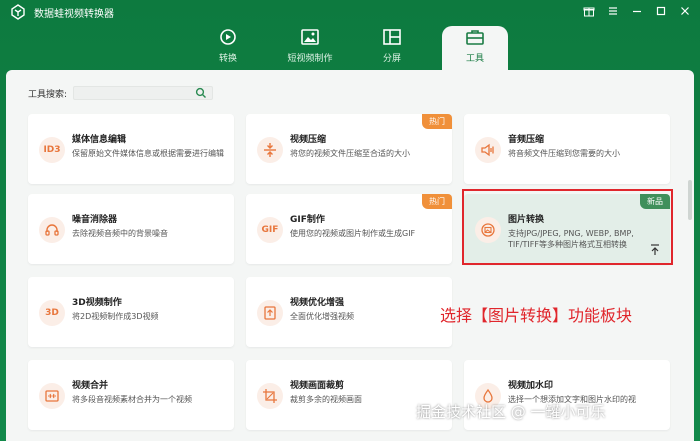 Image resolution: width=700 pixels, height=441 pixels. What do you see at coordinates (661, 11) in the screenshot?
I see `maximize-icon` at bounding box center [661, 11].